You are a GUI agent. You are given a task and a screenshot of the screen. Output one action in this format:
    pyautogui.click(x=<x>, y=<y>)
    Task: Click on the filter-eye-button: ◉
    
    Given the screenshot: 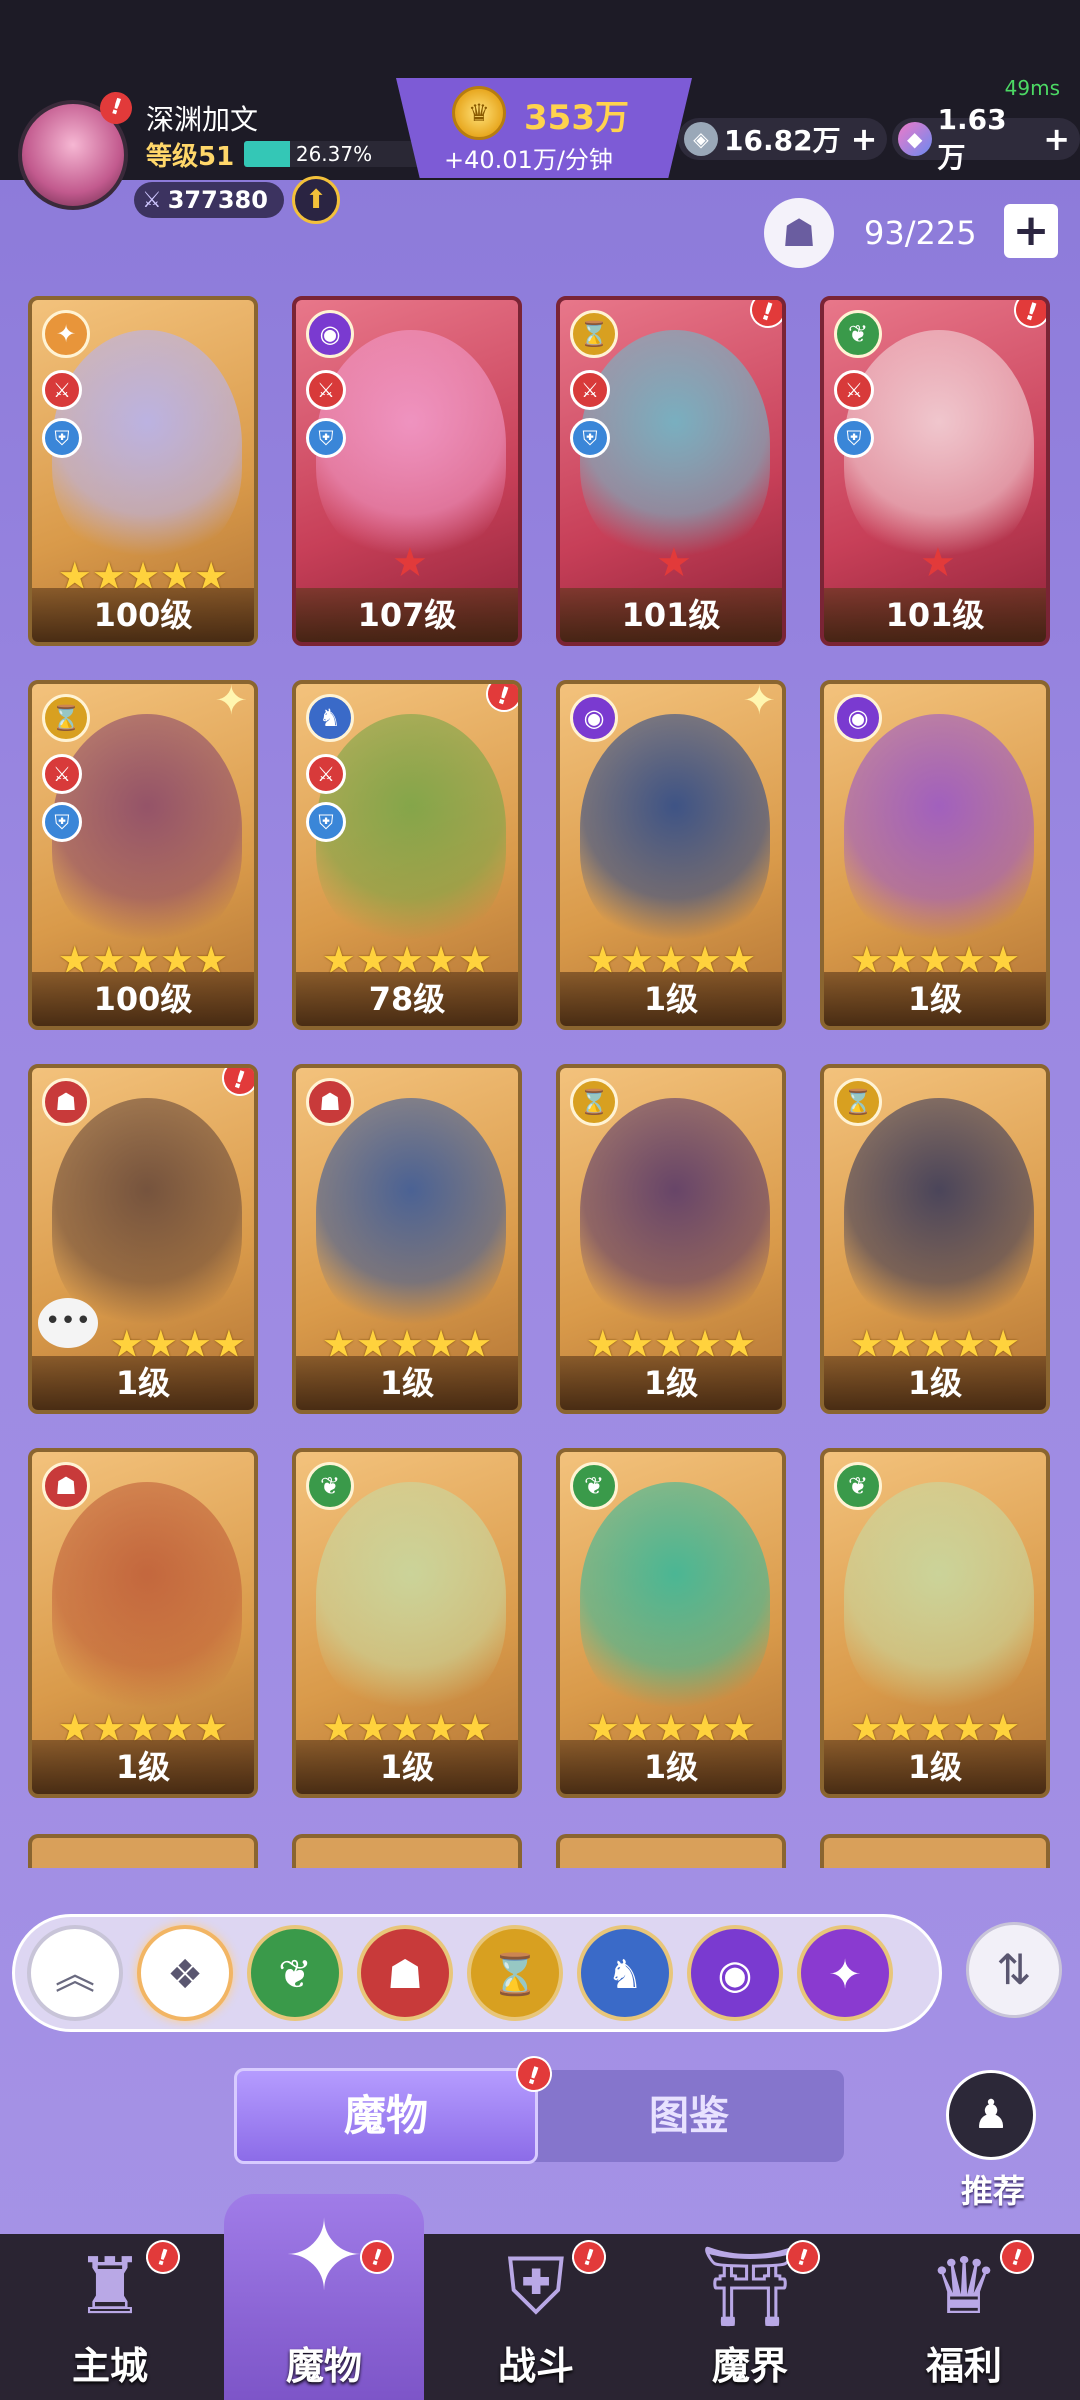 What is the action you would take?
    pyautogui.click(x=735, y=1973)
    